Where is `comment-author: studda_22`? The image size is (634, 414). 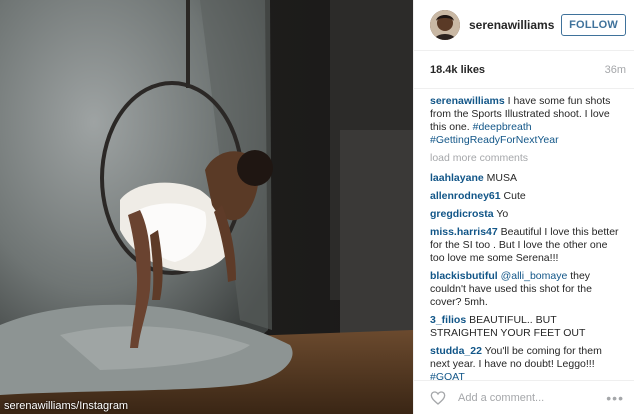
comment-author: studda_22 is located at coordinates (456, 351).